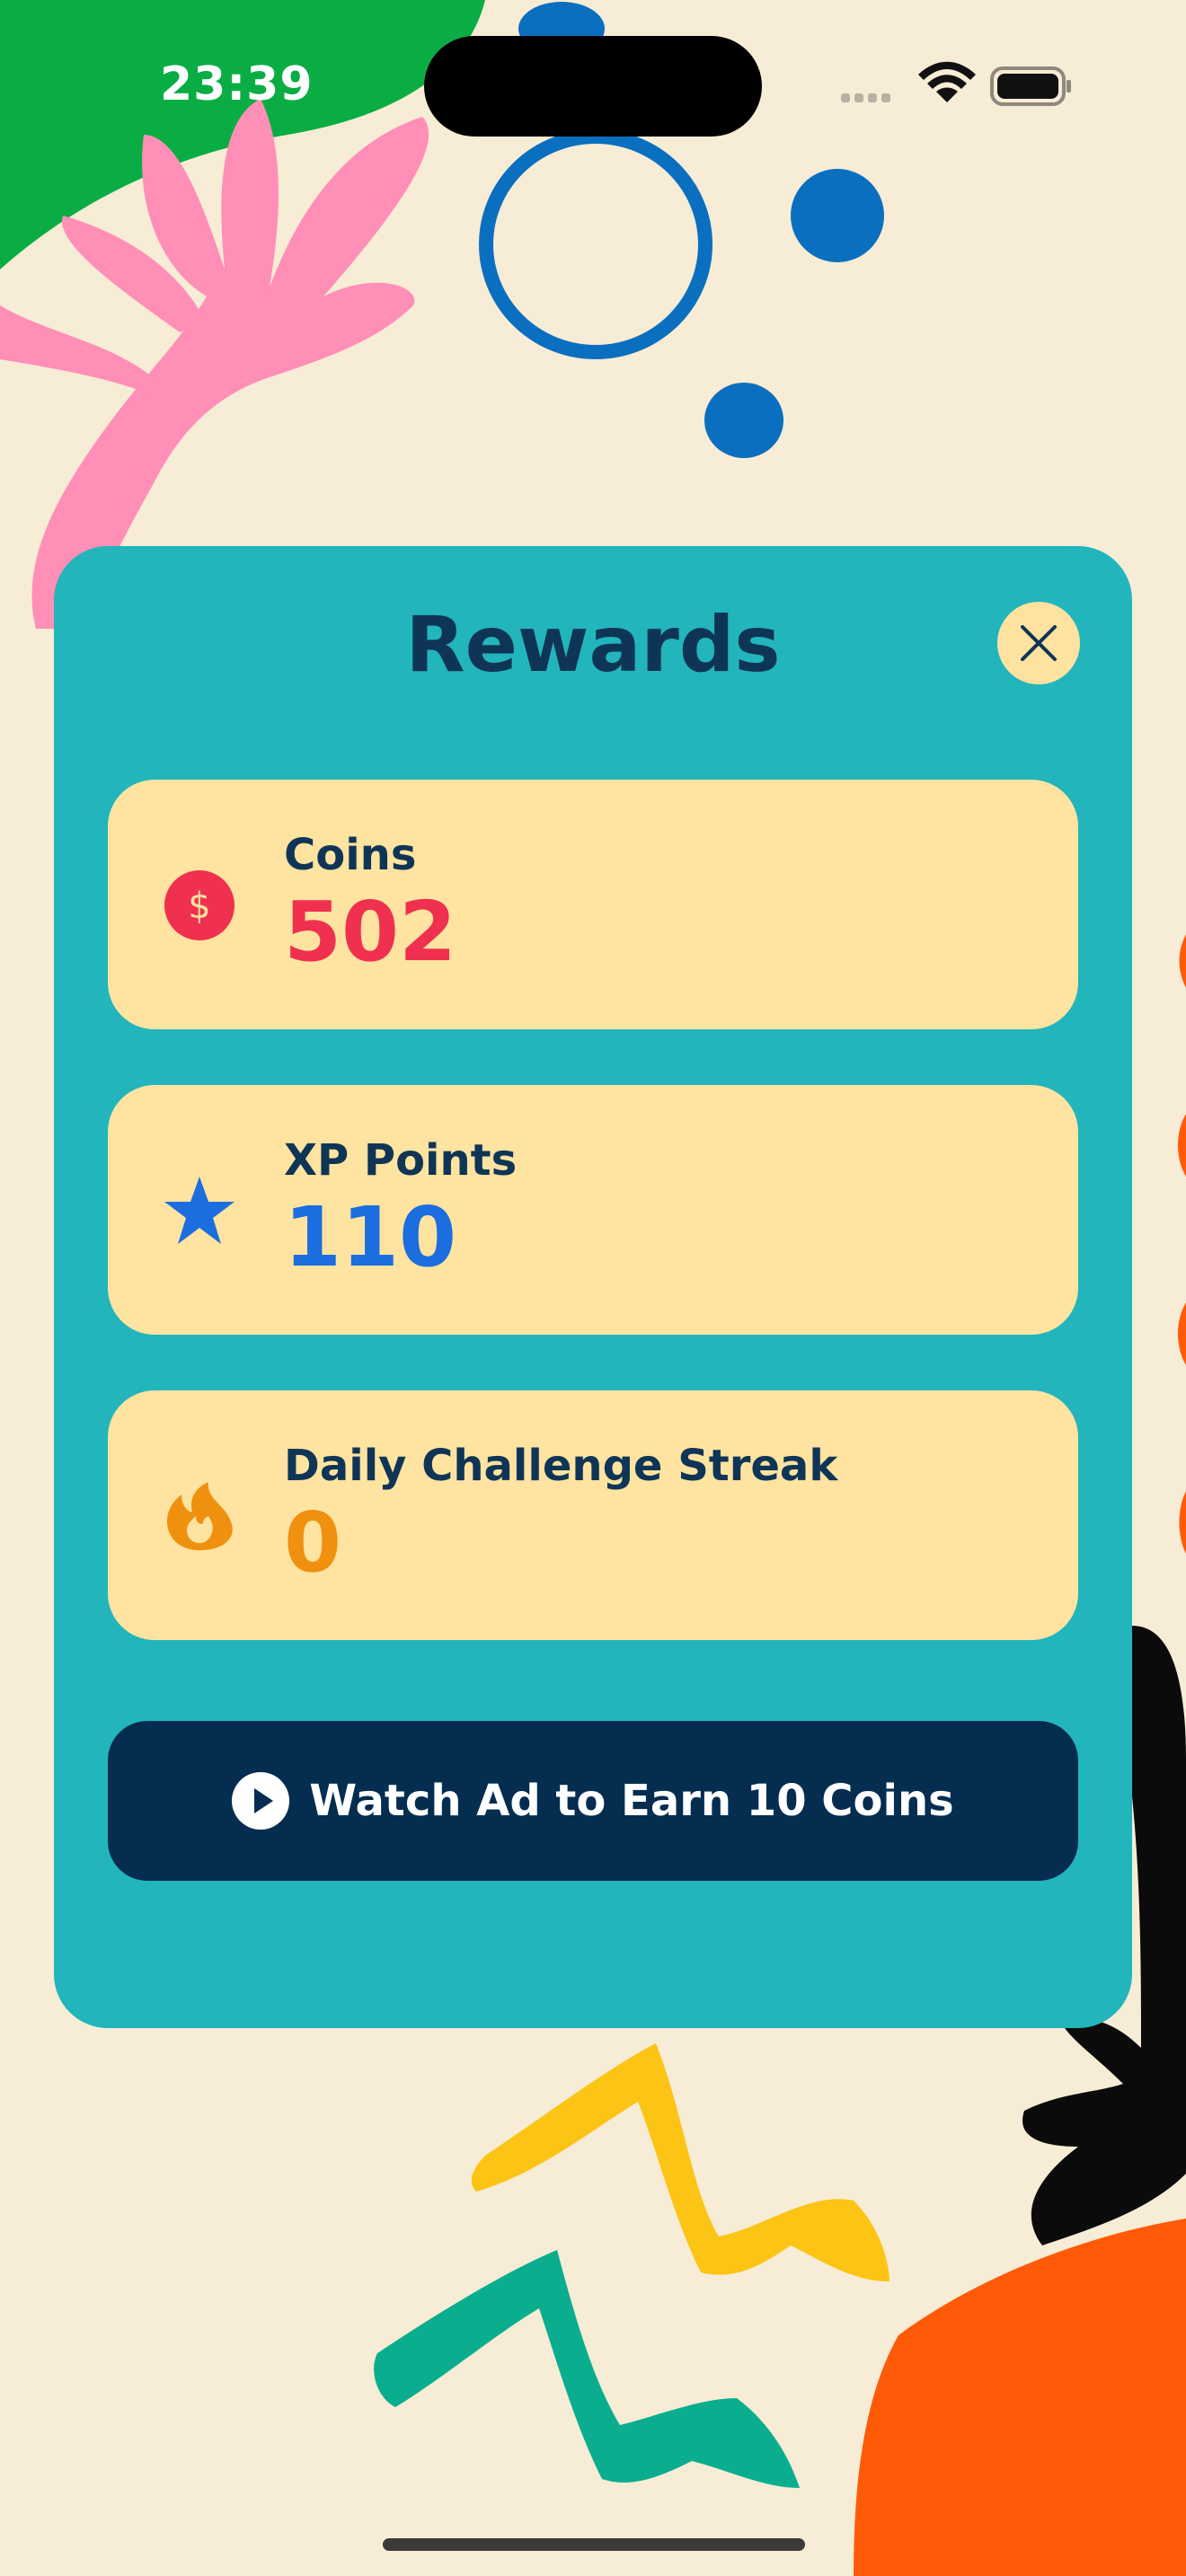 This screenshot has height=2576, width=1186. Describe the element at coordinates (401, 1160) in the screenshot. I see `xp-points-label: XP Points` at that location.